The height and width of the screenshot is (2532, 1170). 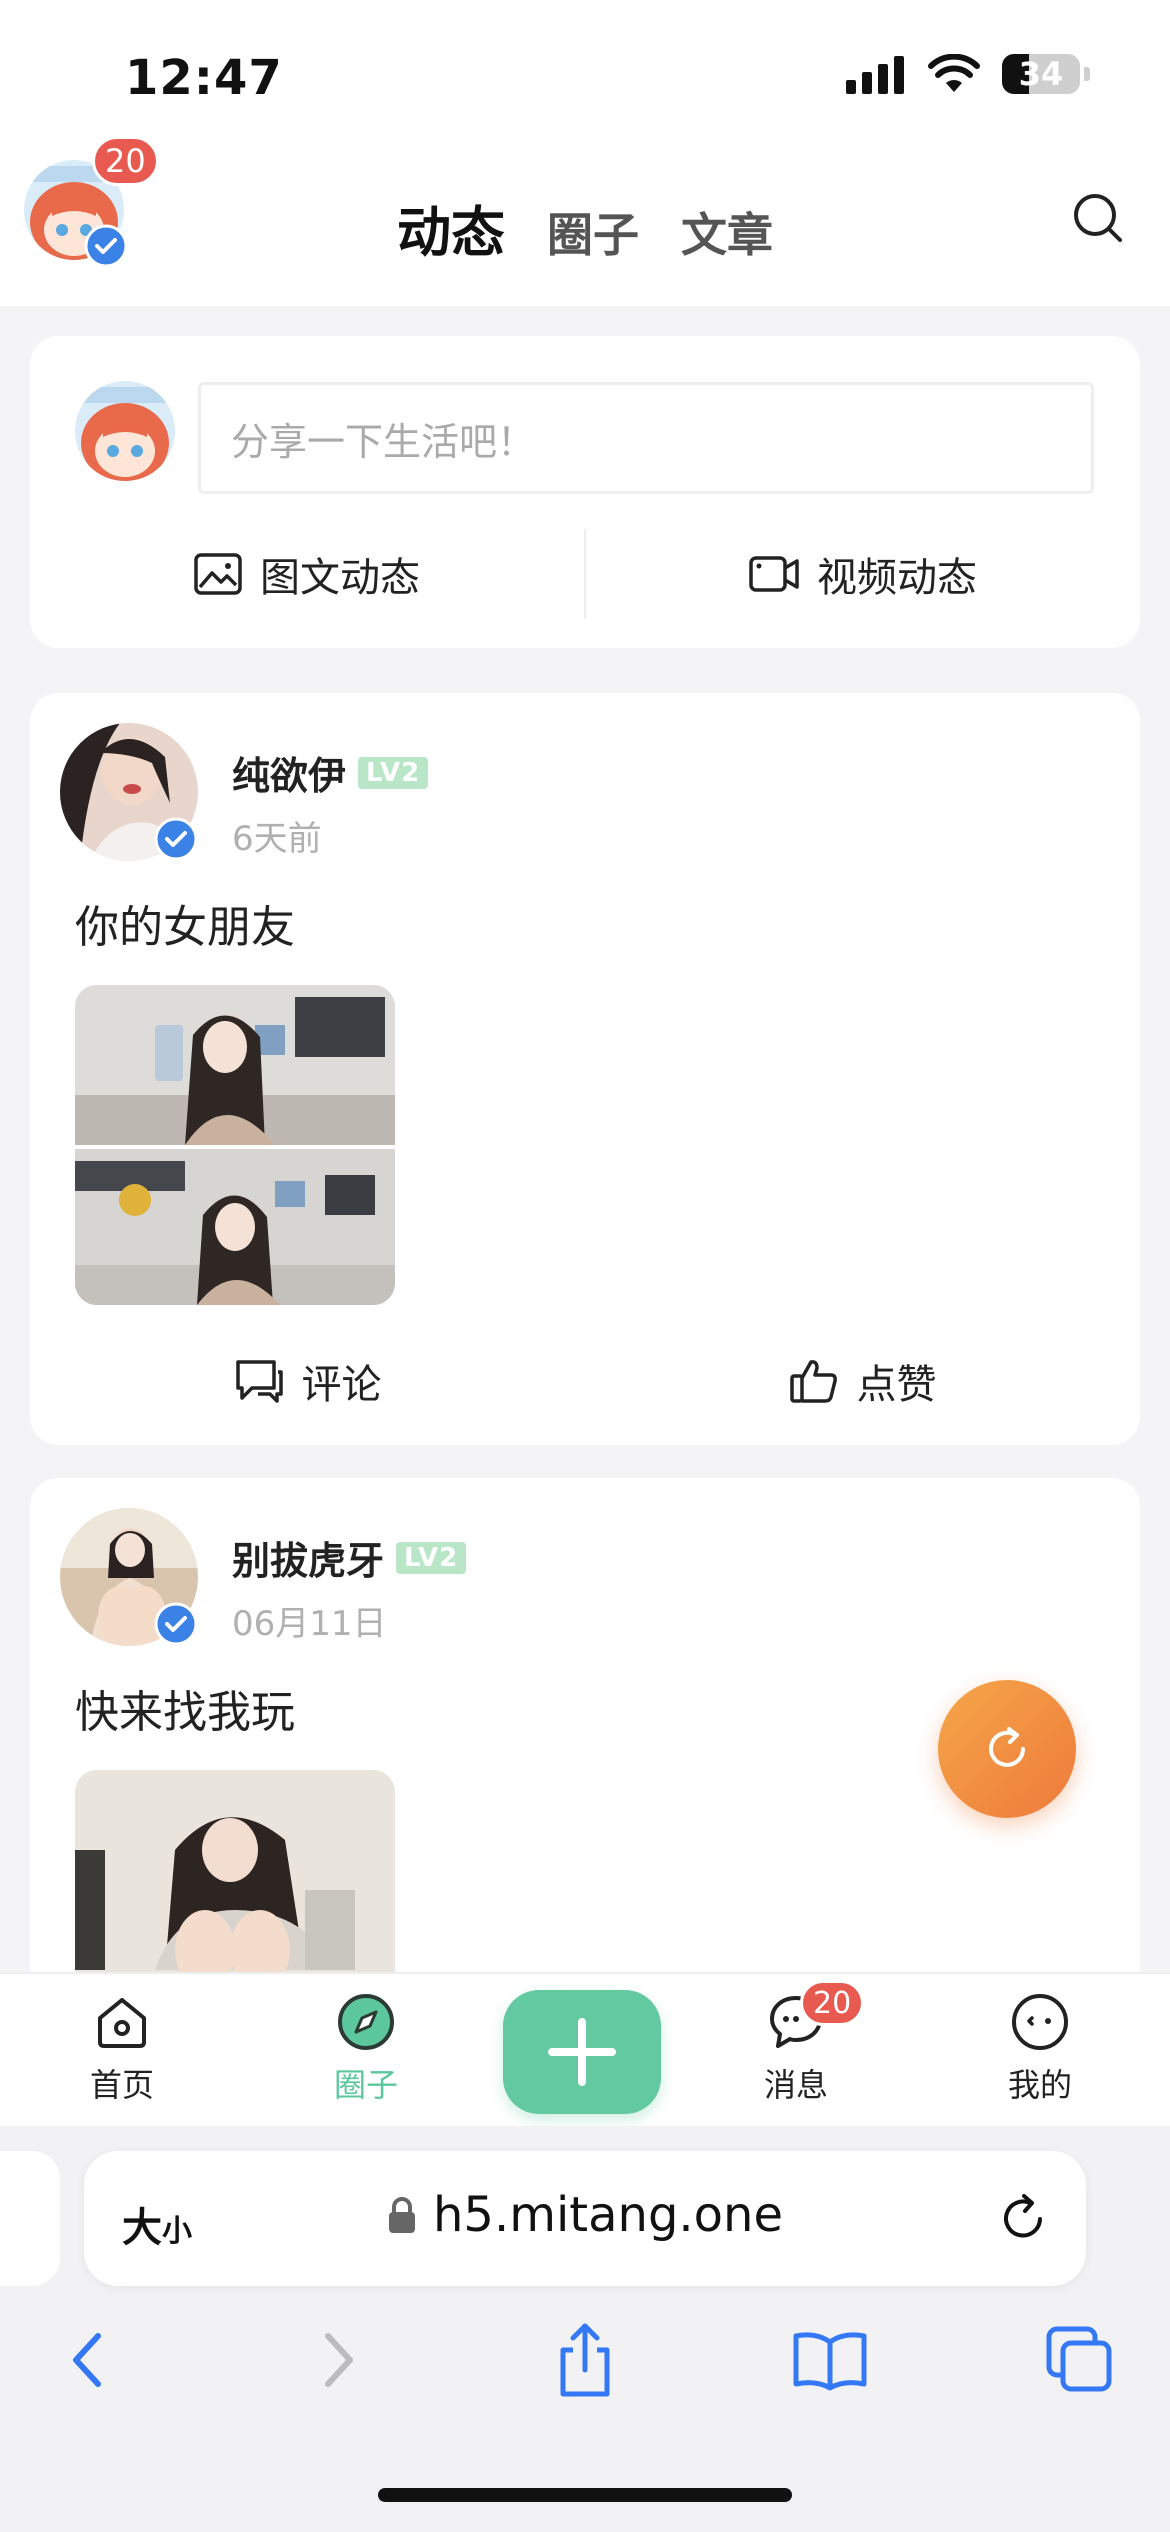 What do you see at coordinates (1040, 2022) in the screenshot?
I see `profile-icon` at bounding box center [1040, 2022].